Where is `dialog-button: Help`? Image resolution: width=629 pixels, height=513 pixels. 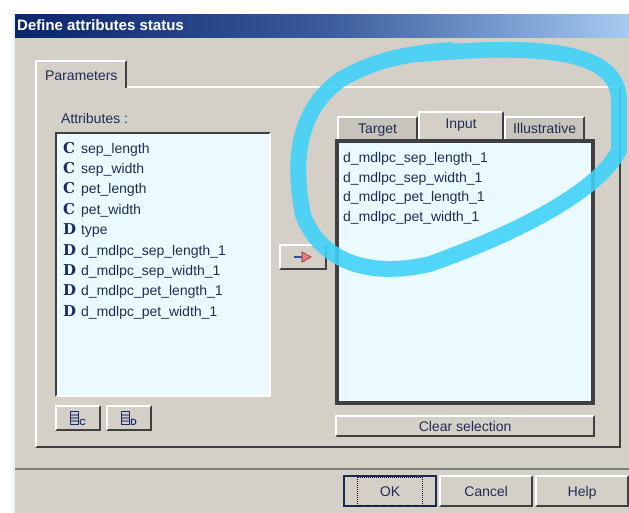 dialog-button: Help is located at coordinates (582, 491).